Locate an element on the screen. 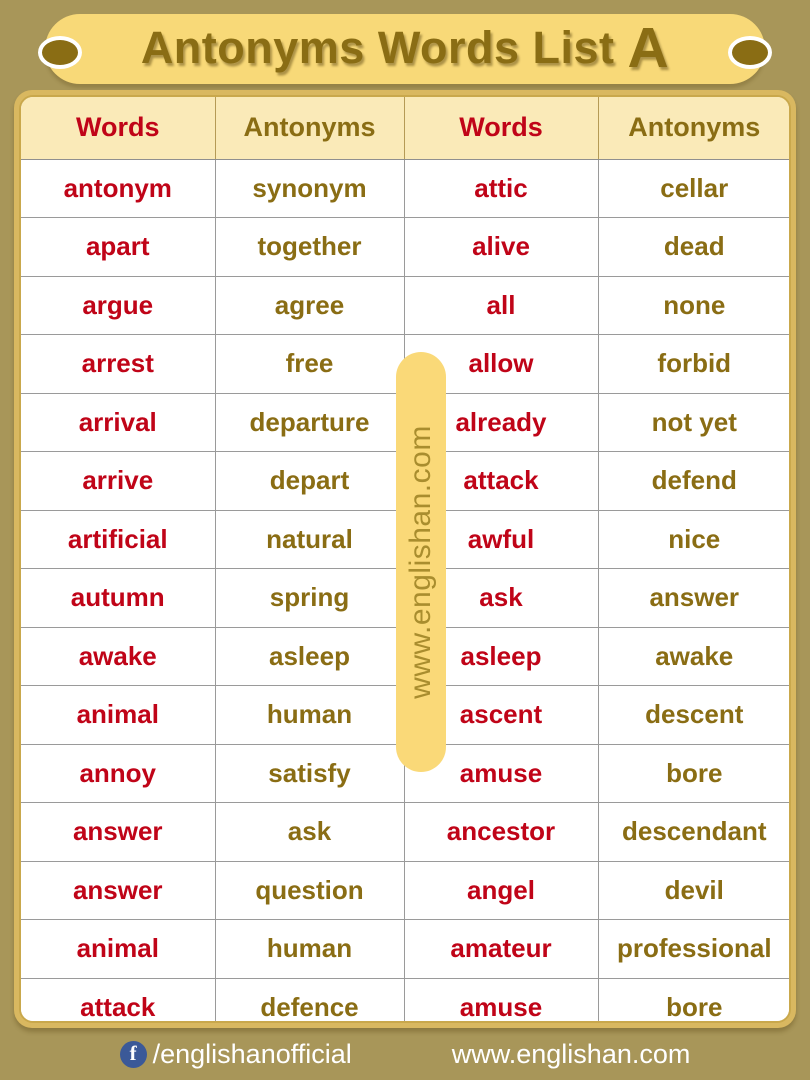 The width and height of the screenshot is (810, 1080). cell-word-1: apart is located at coordinates (118, 247).